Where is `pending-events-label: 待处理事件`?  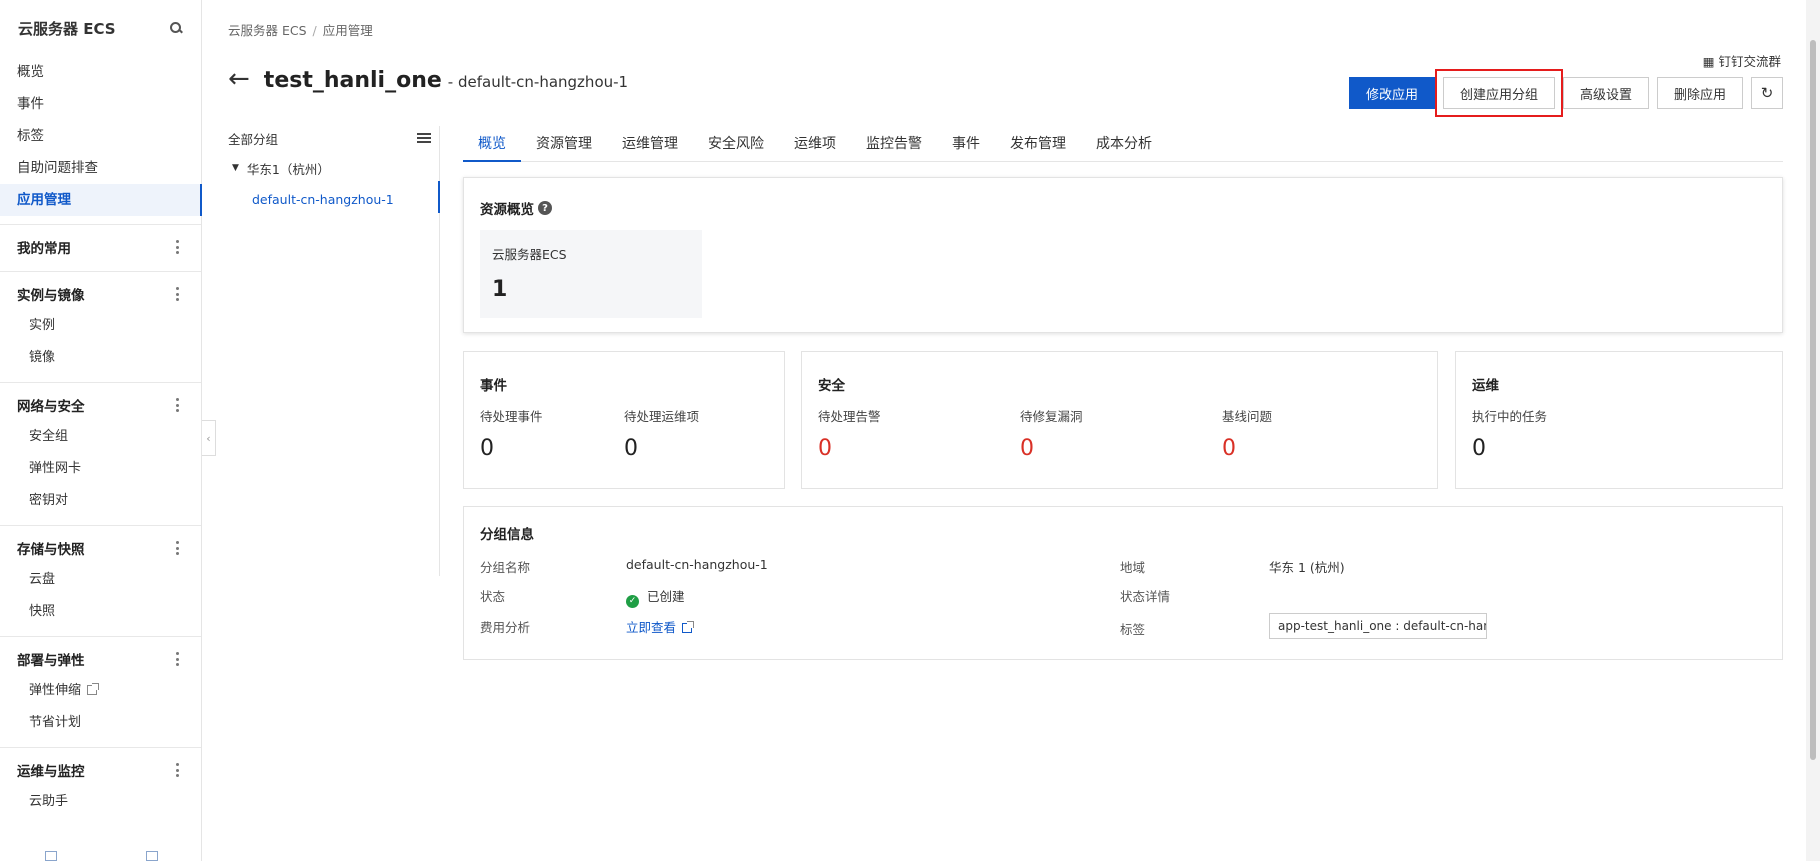 pending-events-label: 待处理事件 is located at coordinates (511, 416).